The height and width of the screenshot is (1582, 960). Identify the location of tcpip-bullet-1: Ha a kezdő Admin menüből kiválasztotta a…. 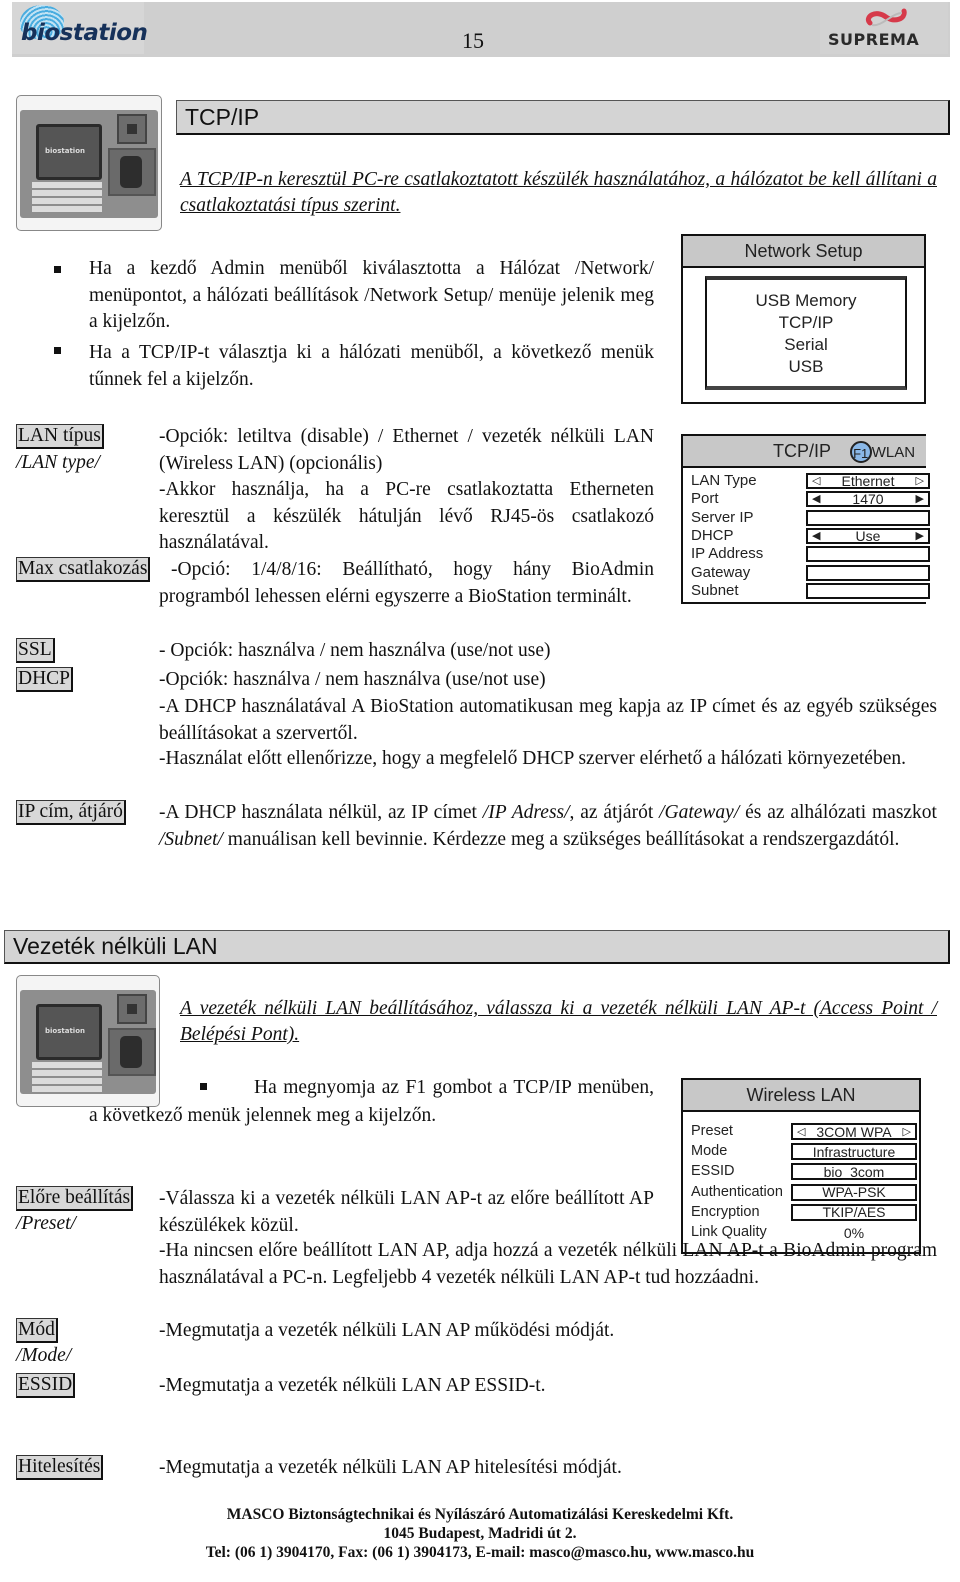
(371, 295).